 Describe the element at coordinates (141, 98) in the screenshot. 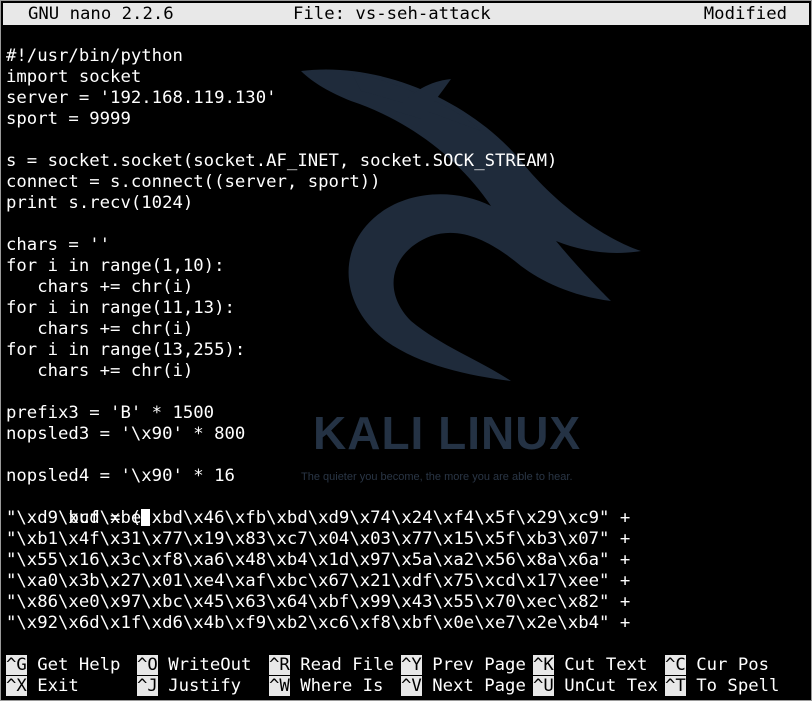

I see `code-line: server = '192.168.119.130'` at that location.